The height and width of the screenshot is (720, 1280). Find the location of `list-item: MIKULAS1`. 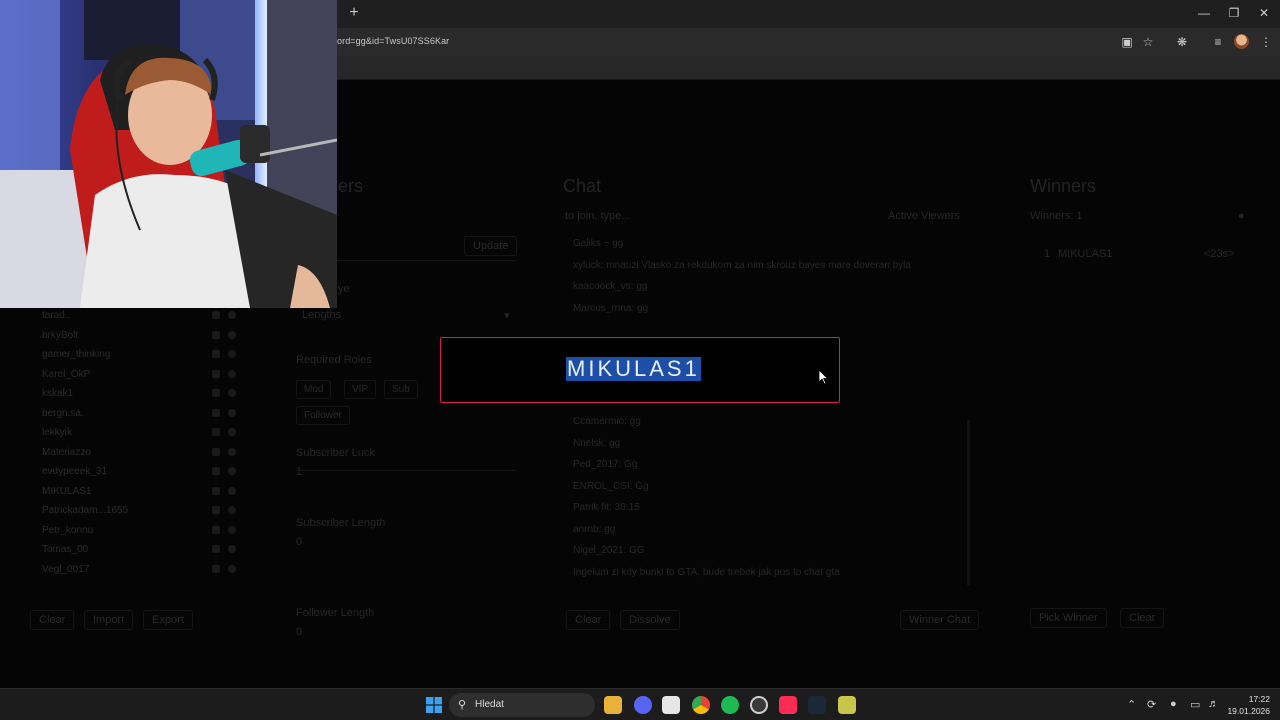

list-item: MIKULAS1 is located at coordinates (142, 492).